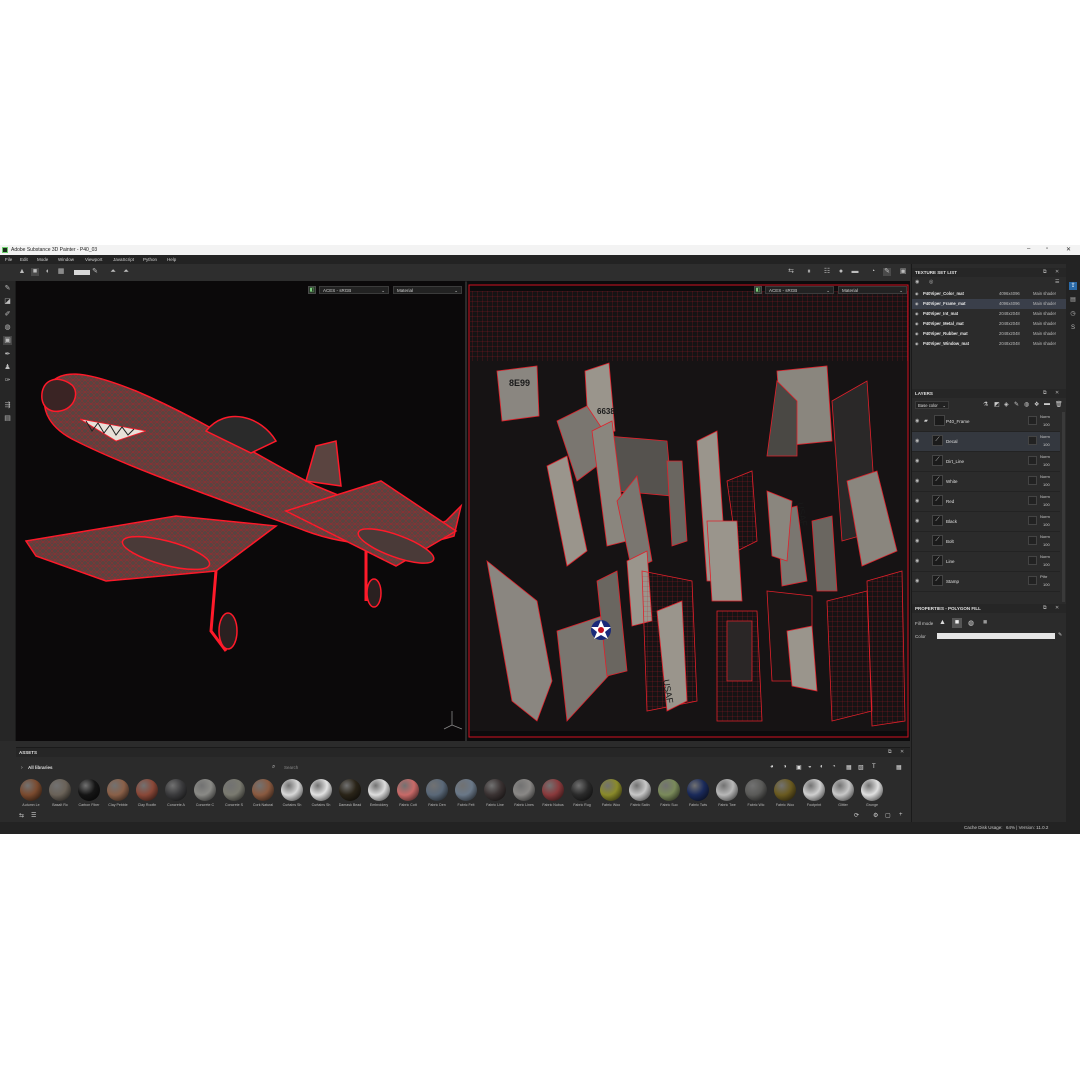 Image resolution: width=1080 pixels, height=1080 pixels. I want to click on view-square-icon: ■, so click(35, 272).